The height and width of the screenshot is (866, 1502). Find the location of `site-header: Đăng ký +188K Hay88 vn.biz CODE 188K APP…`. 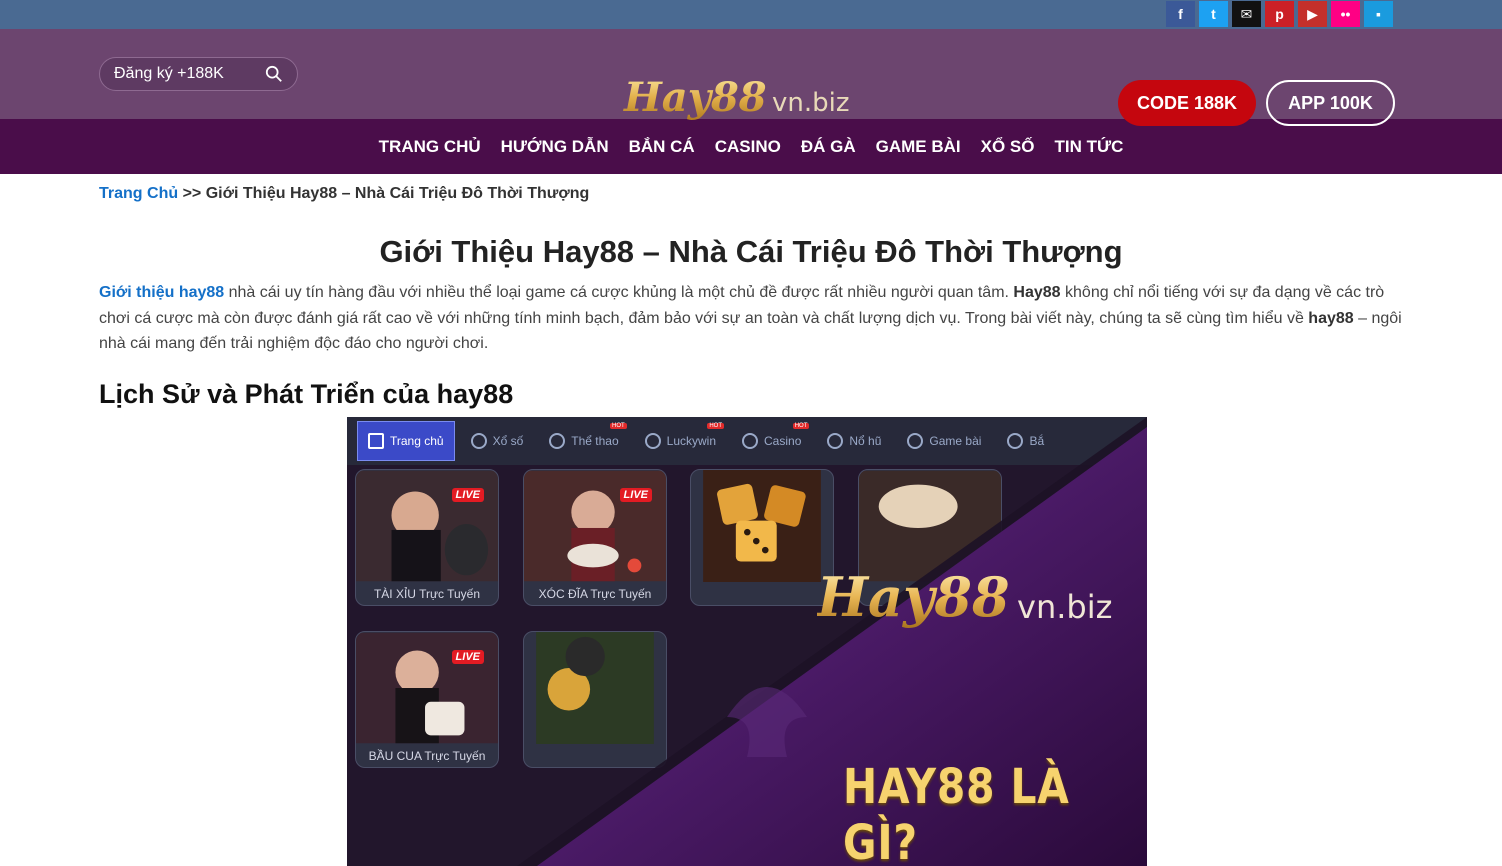

site-header: Đăng ký +188K Hay88 vn.biz CODE 188K APP… is located at coordinates (751, 77).